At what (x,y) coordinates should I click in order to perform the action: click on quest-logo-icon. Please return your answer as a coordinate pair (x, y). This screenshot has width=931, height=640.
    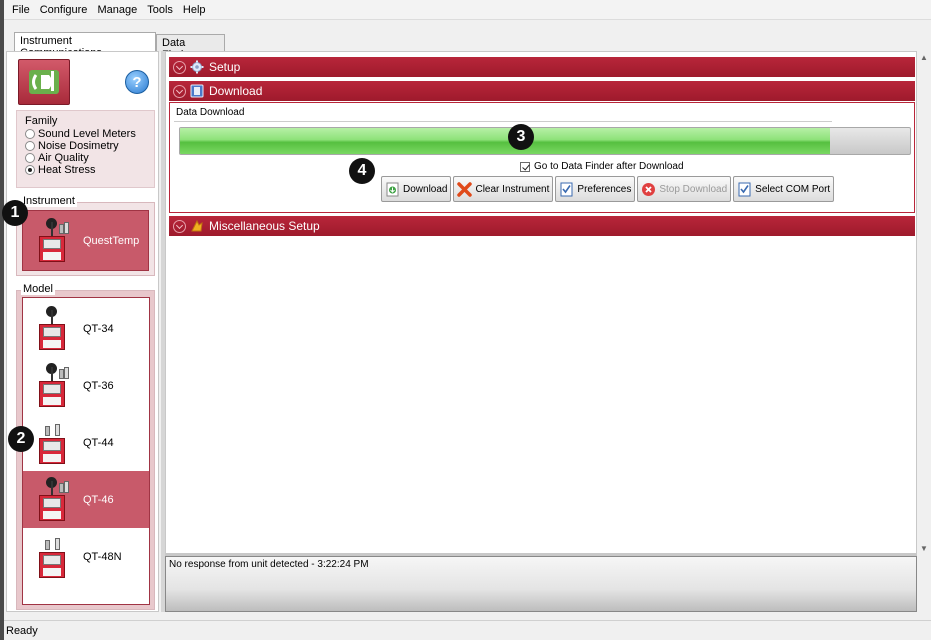
    Looking at the image, I should click on (44, 82).